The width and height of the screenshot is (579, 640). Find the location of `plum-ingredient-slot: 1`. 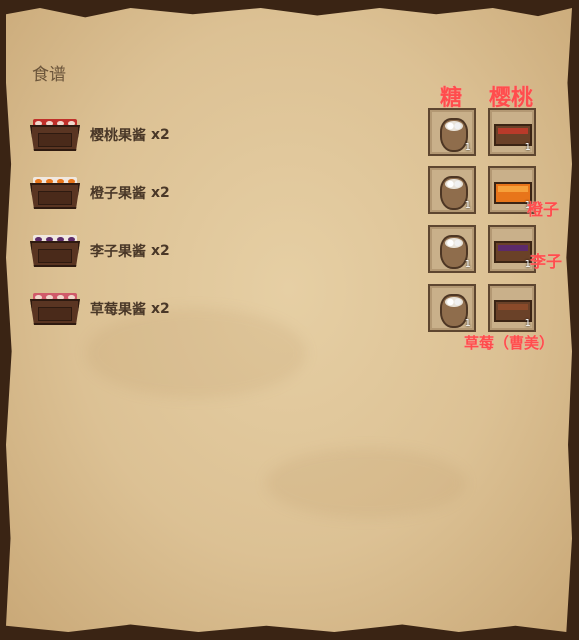

plum-ingredient-slot: 1 is located at coordinates (512, 249).